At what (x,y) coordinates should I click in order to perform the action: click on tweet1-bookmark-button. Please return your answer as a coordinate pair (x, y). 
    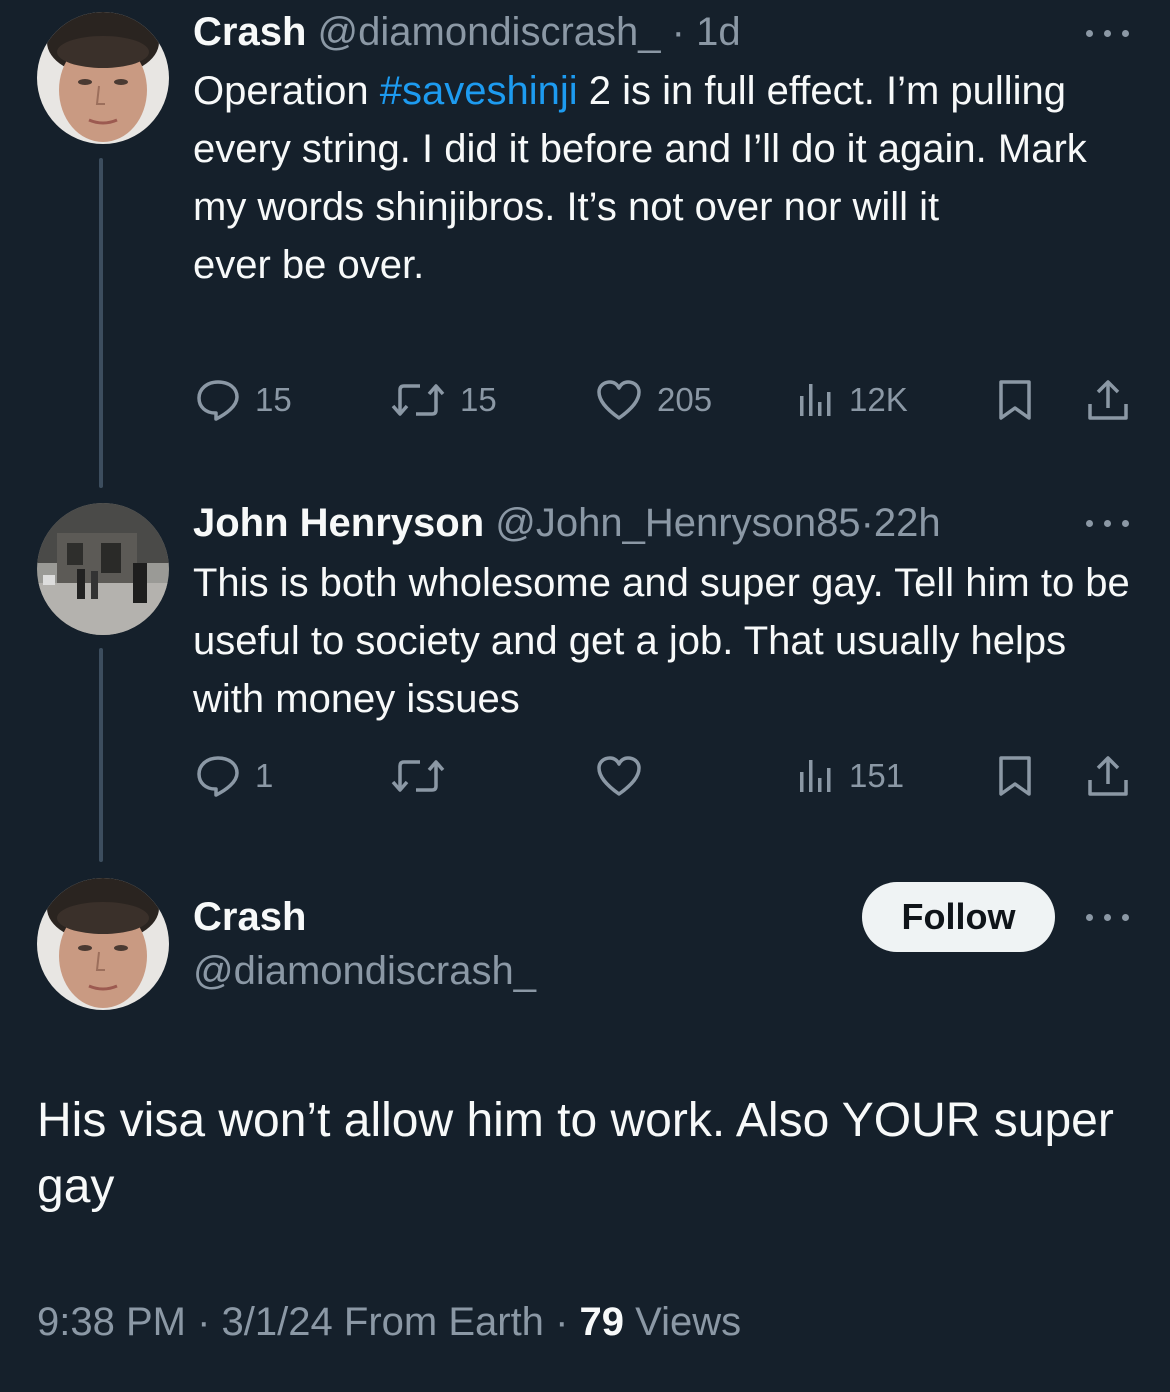
    Looking at the image, I should click on (1015, 400).